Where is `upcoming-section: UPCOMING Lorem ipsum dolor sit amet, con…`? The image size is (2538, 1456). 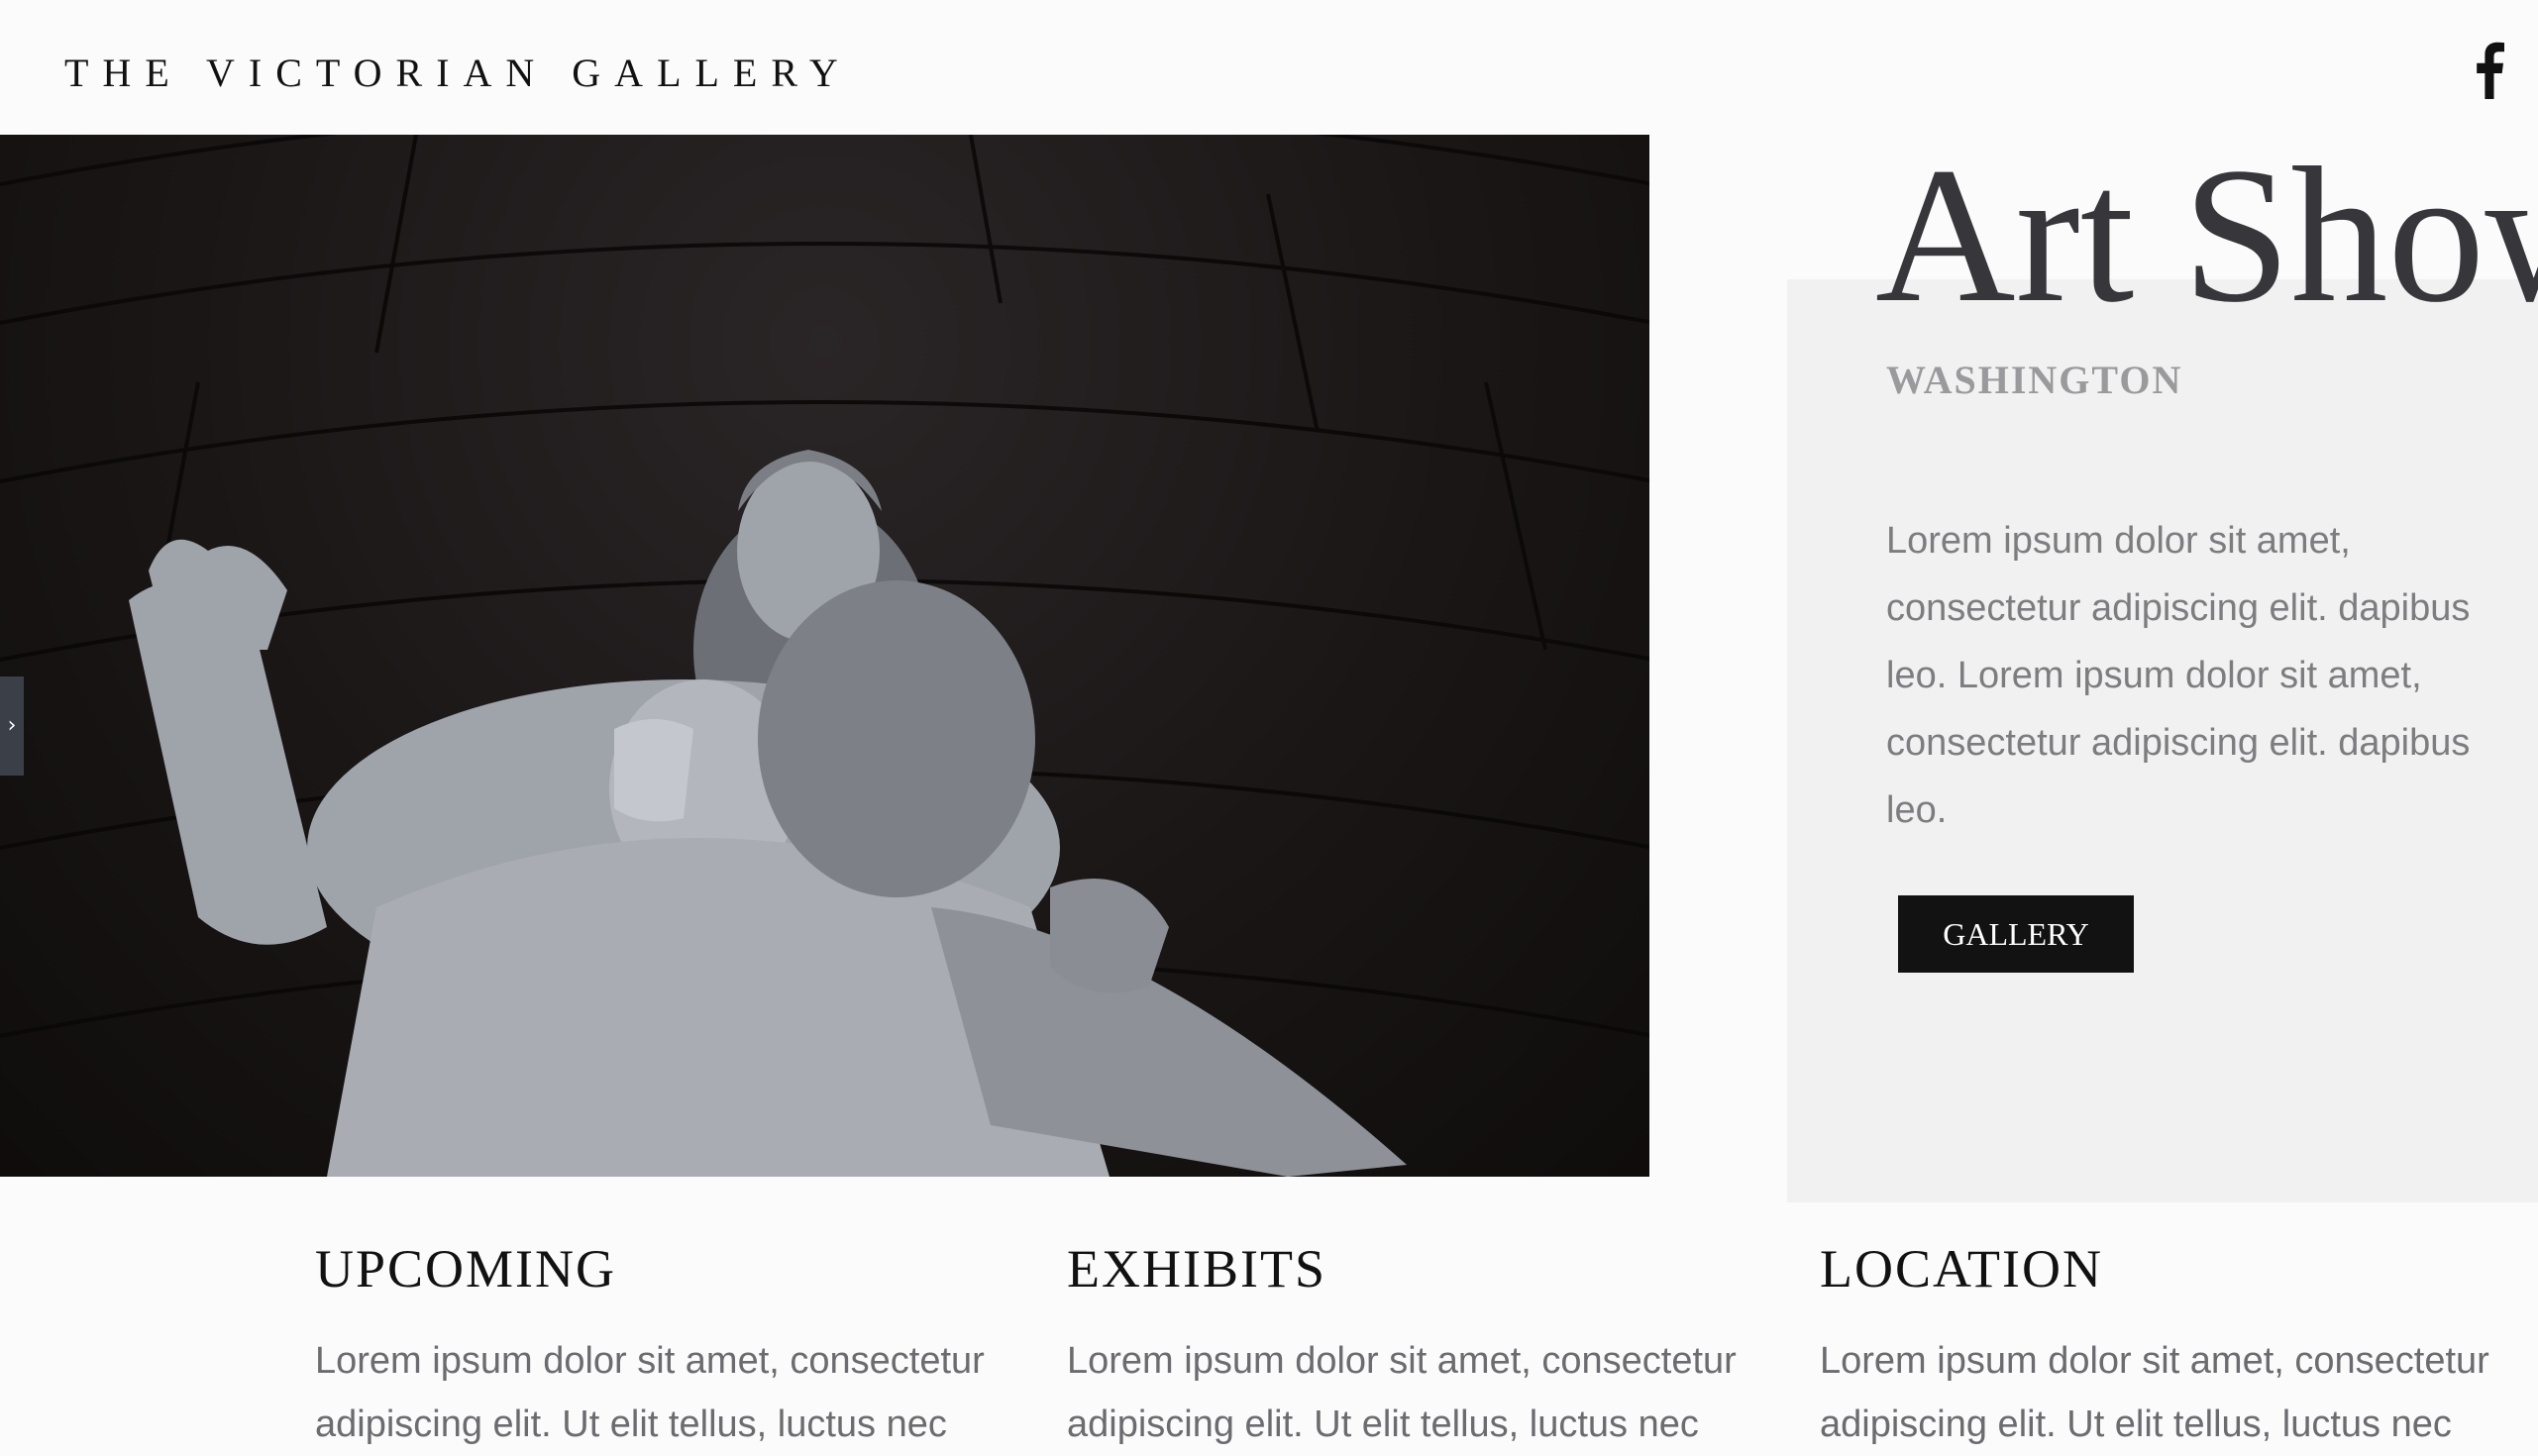 upcoming-section: UPCOMING Lorem ipsum dolor sit amet, con… is located at coordinates (661, 1347).